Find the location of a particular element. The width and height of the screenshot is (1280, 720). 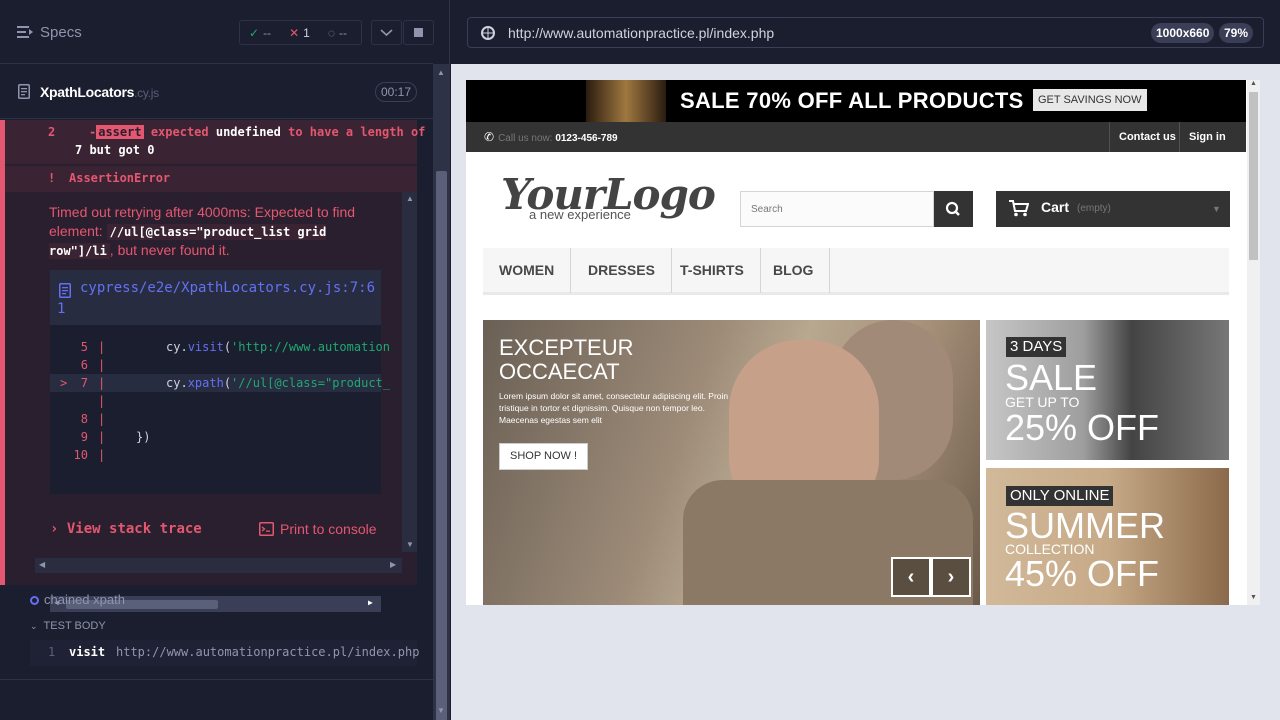

print-to-console-button: Print to console is located at coordinates (318, 529).